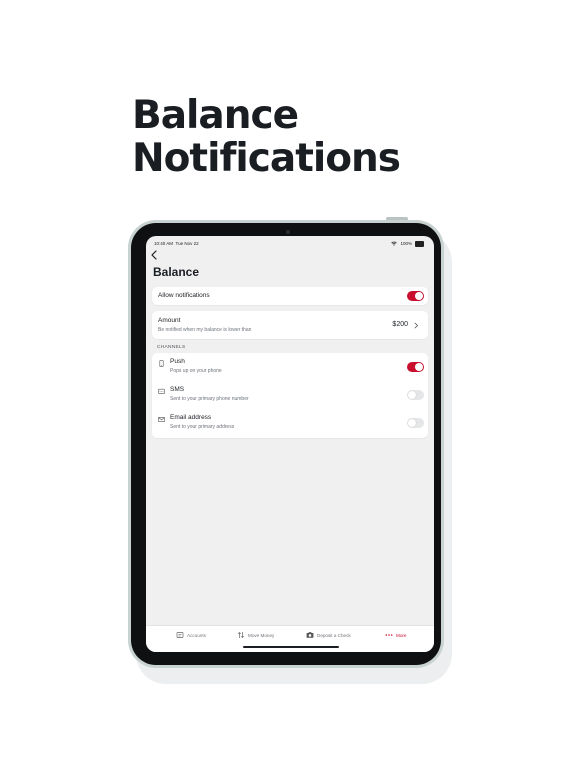 This screenshot has width=576, height=768. What do you see at coordinates (169, 320) in the screenshot?
I see `amount-title: Amount` at bounding box center [169, 320].